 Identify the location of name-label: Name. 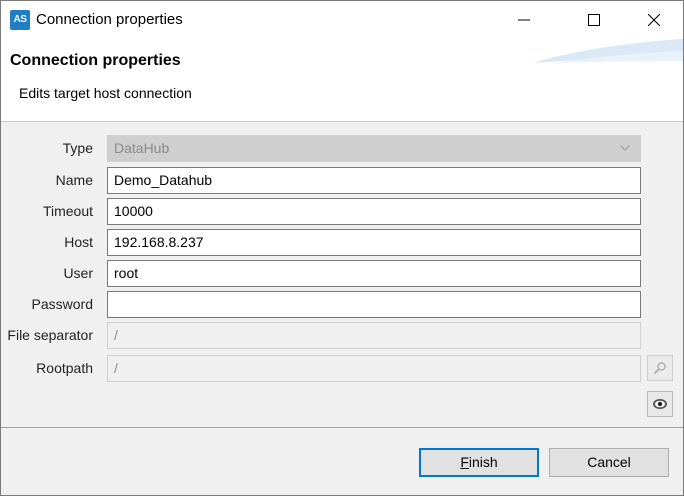
(74, 180).